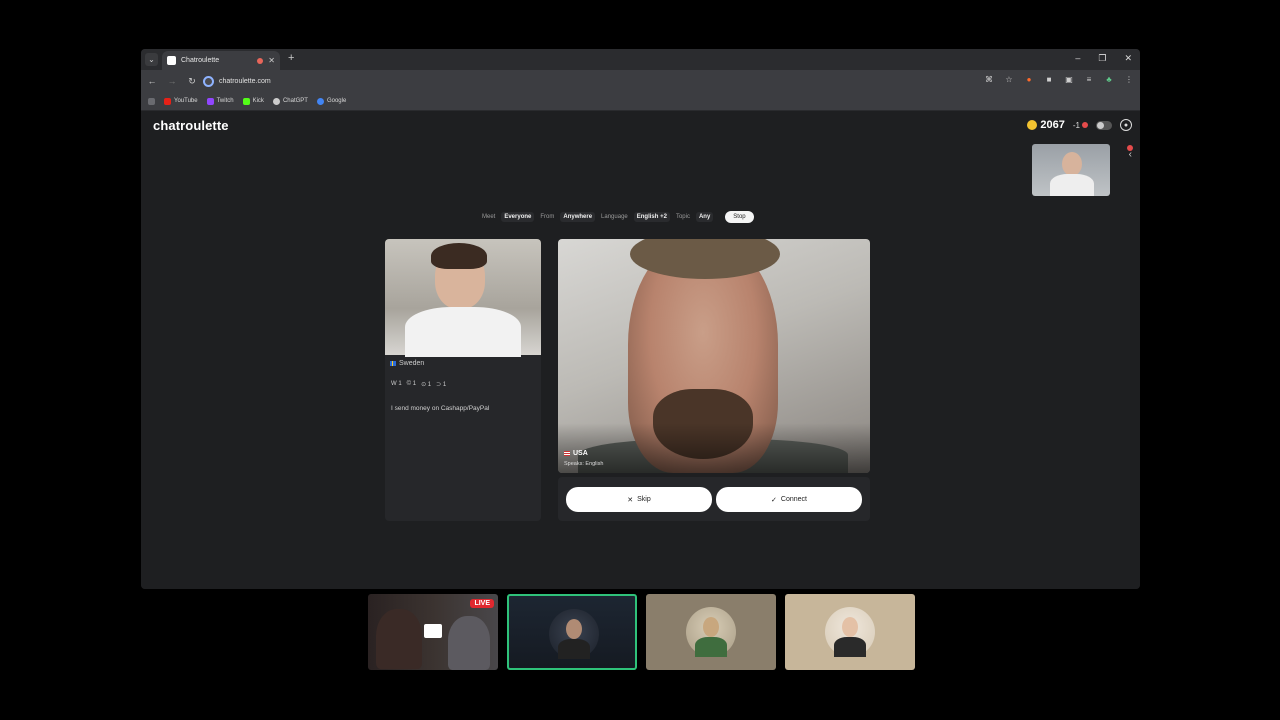 The image size is (1280, 720). What do you see at coordinates (260, 60) in the screenshot?
I see `recording-indicator-icon` at bounding box center [260, 60].